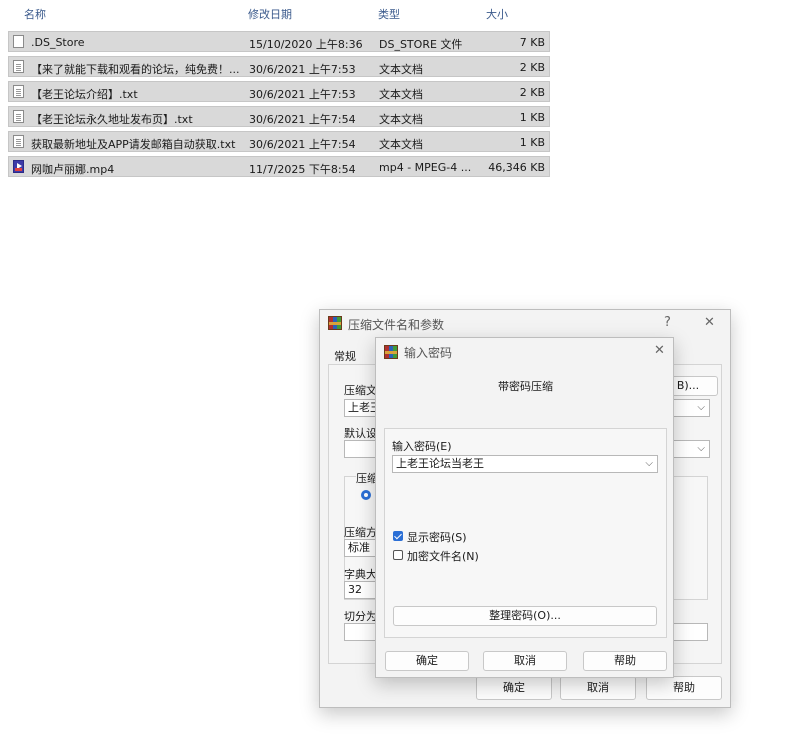  I want to click on method-value: 标准, so click(359, 547).